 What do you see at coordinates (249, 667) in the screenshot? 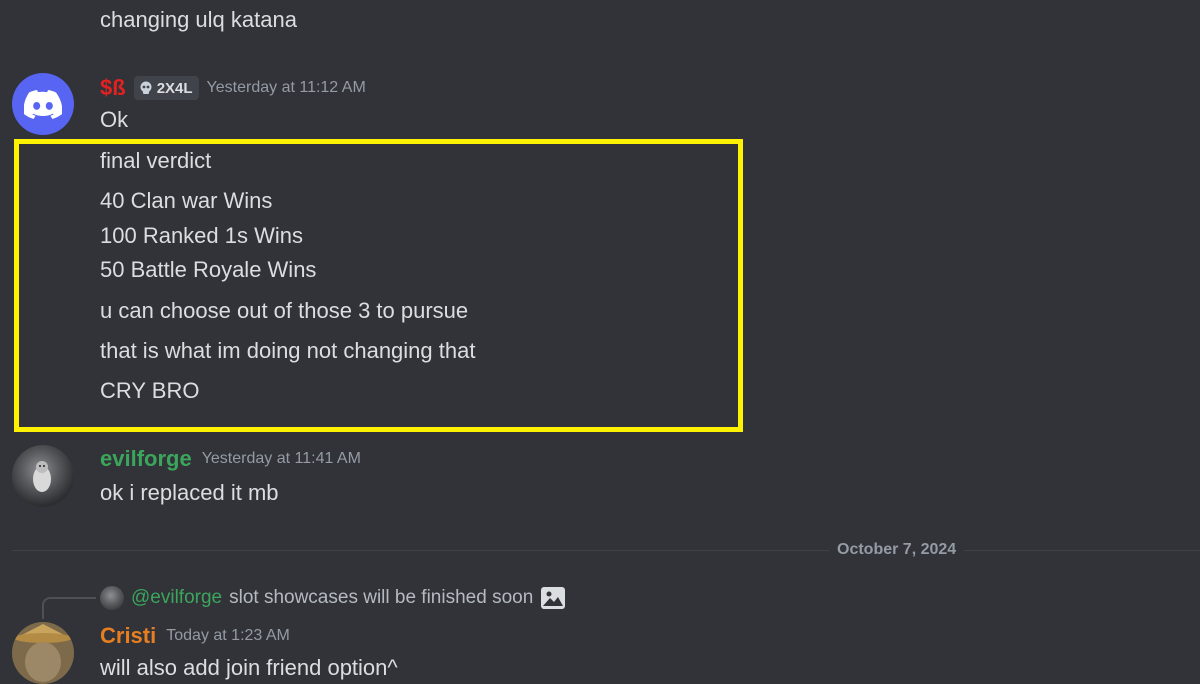
I see `message-text: will also add join friend option^` at bounding box center [249, 667].